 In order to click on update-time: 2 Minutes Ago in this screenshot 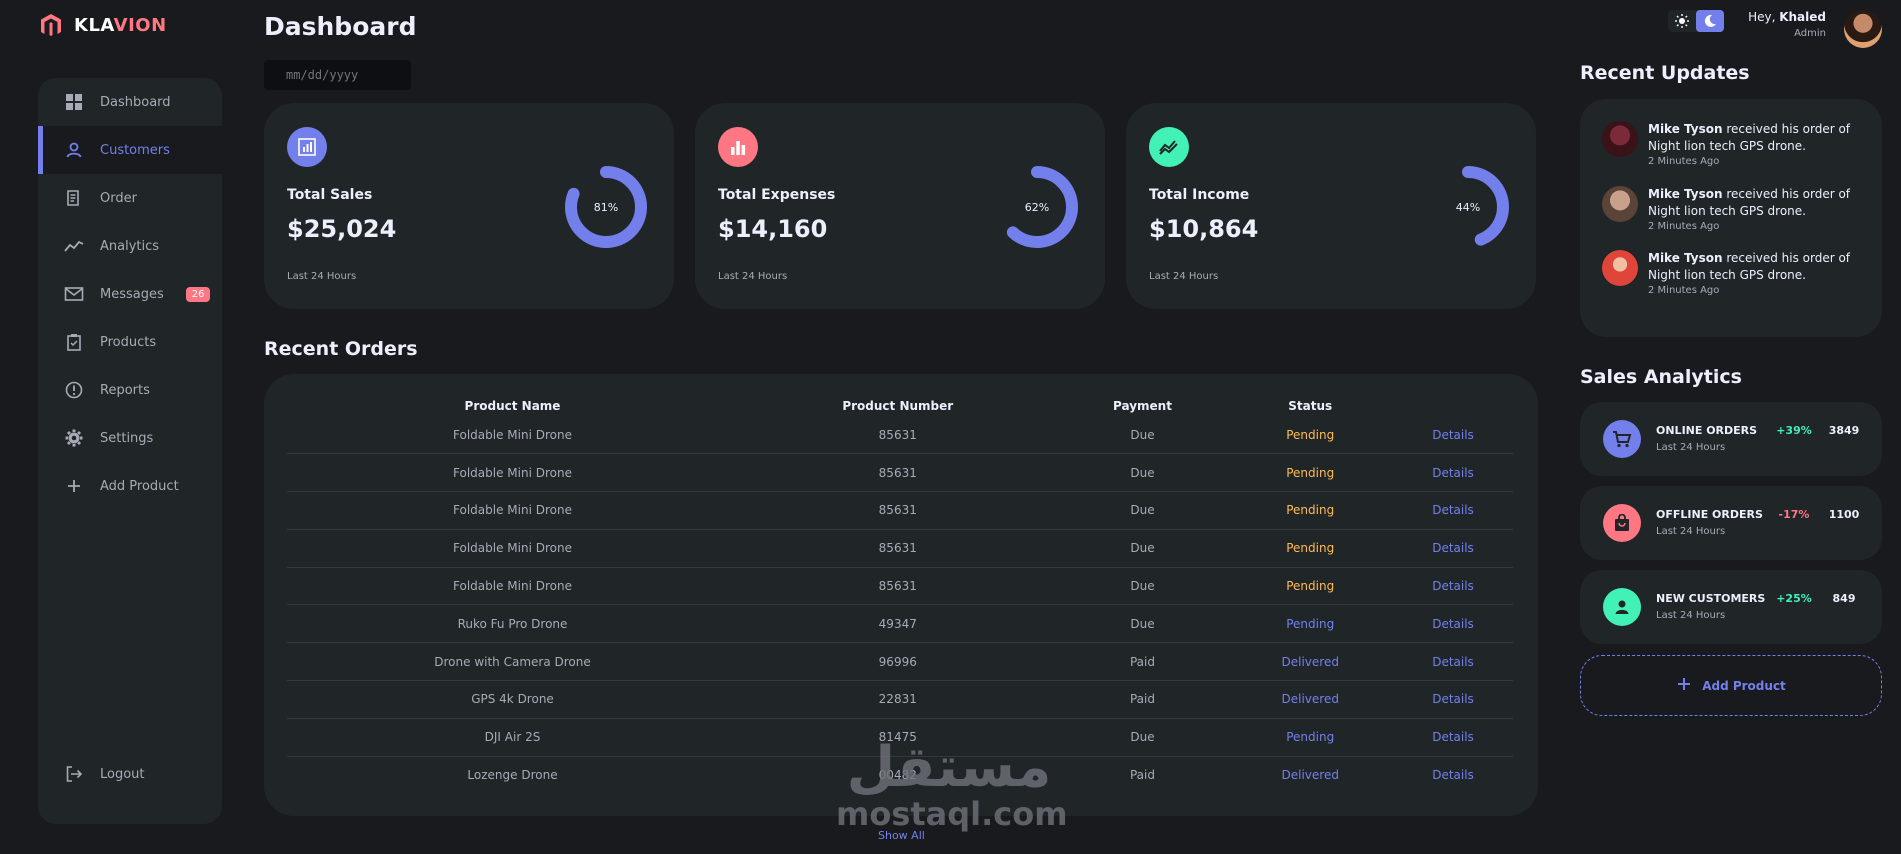, I will do `click(1684, 226)`.